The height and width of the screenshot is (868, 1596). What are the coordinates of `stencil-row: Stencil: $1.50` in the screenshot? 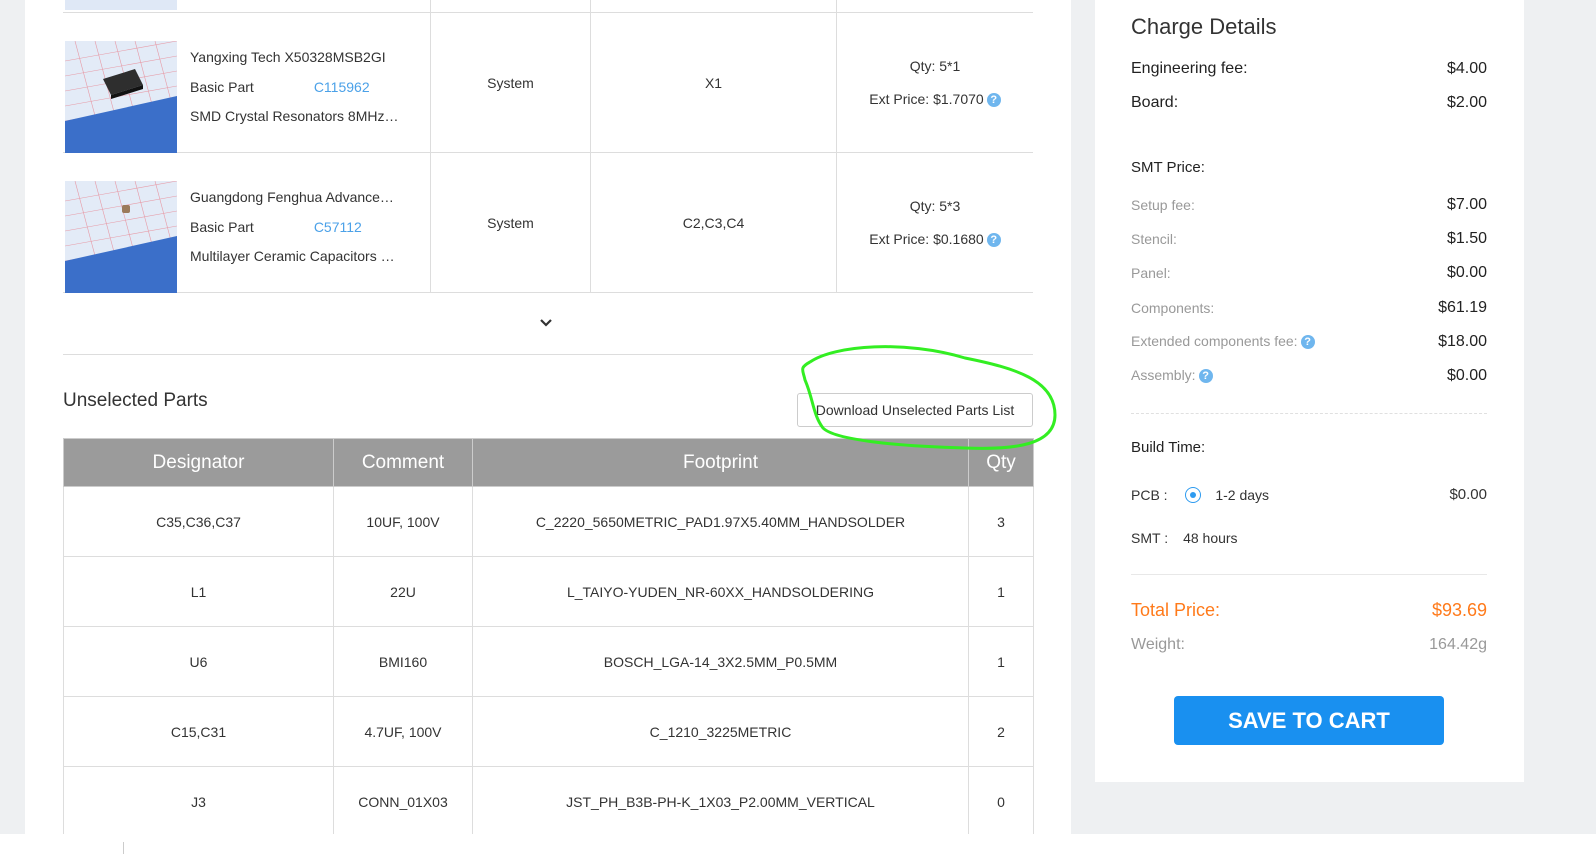 It's located at (1309, 239).